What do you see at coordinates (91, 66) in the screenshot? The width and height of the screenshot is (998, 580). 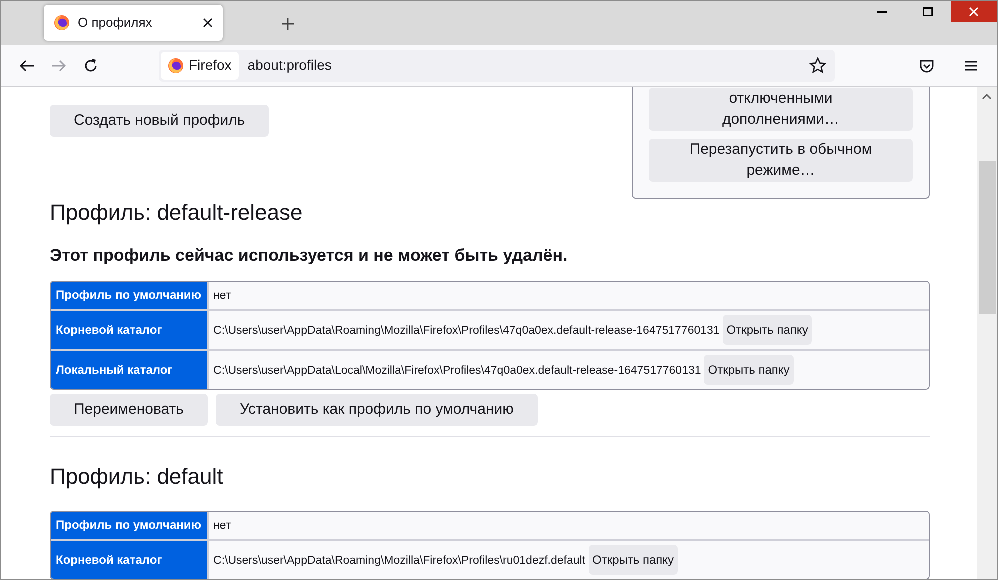 I see `reload-icon` at bounding box center [91, 66].